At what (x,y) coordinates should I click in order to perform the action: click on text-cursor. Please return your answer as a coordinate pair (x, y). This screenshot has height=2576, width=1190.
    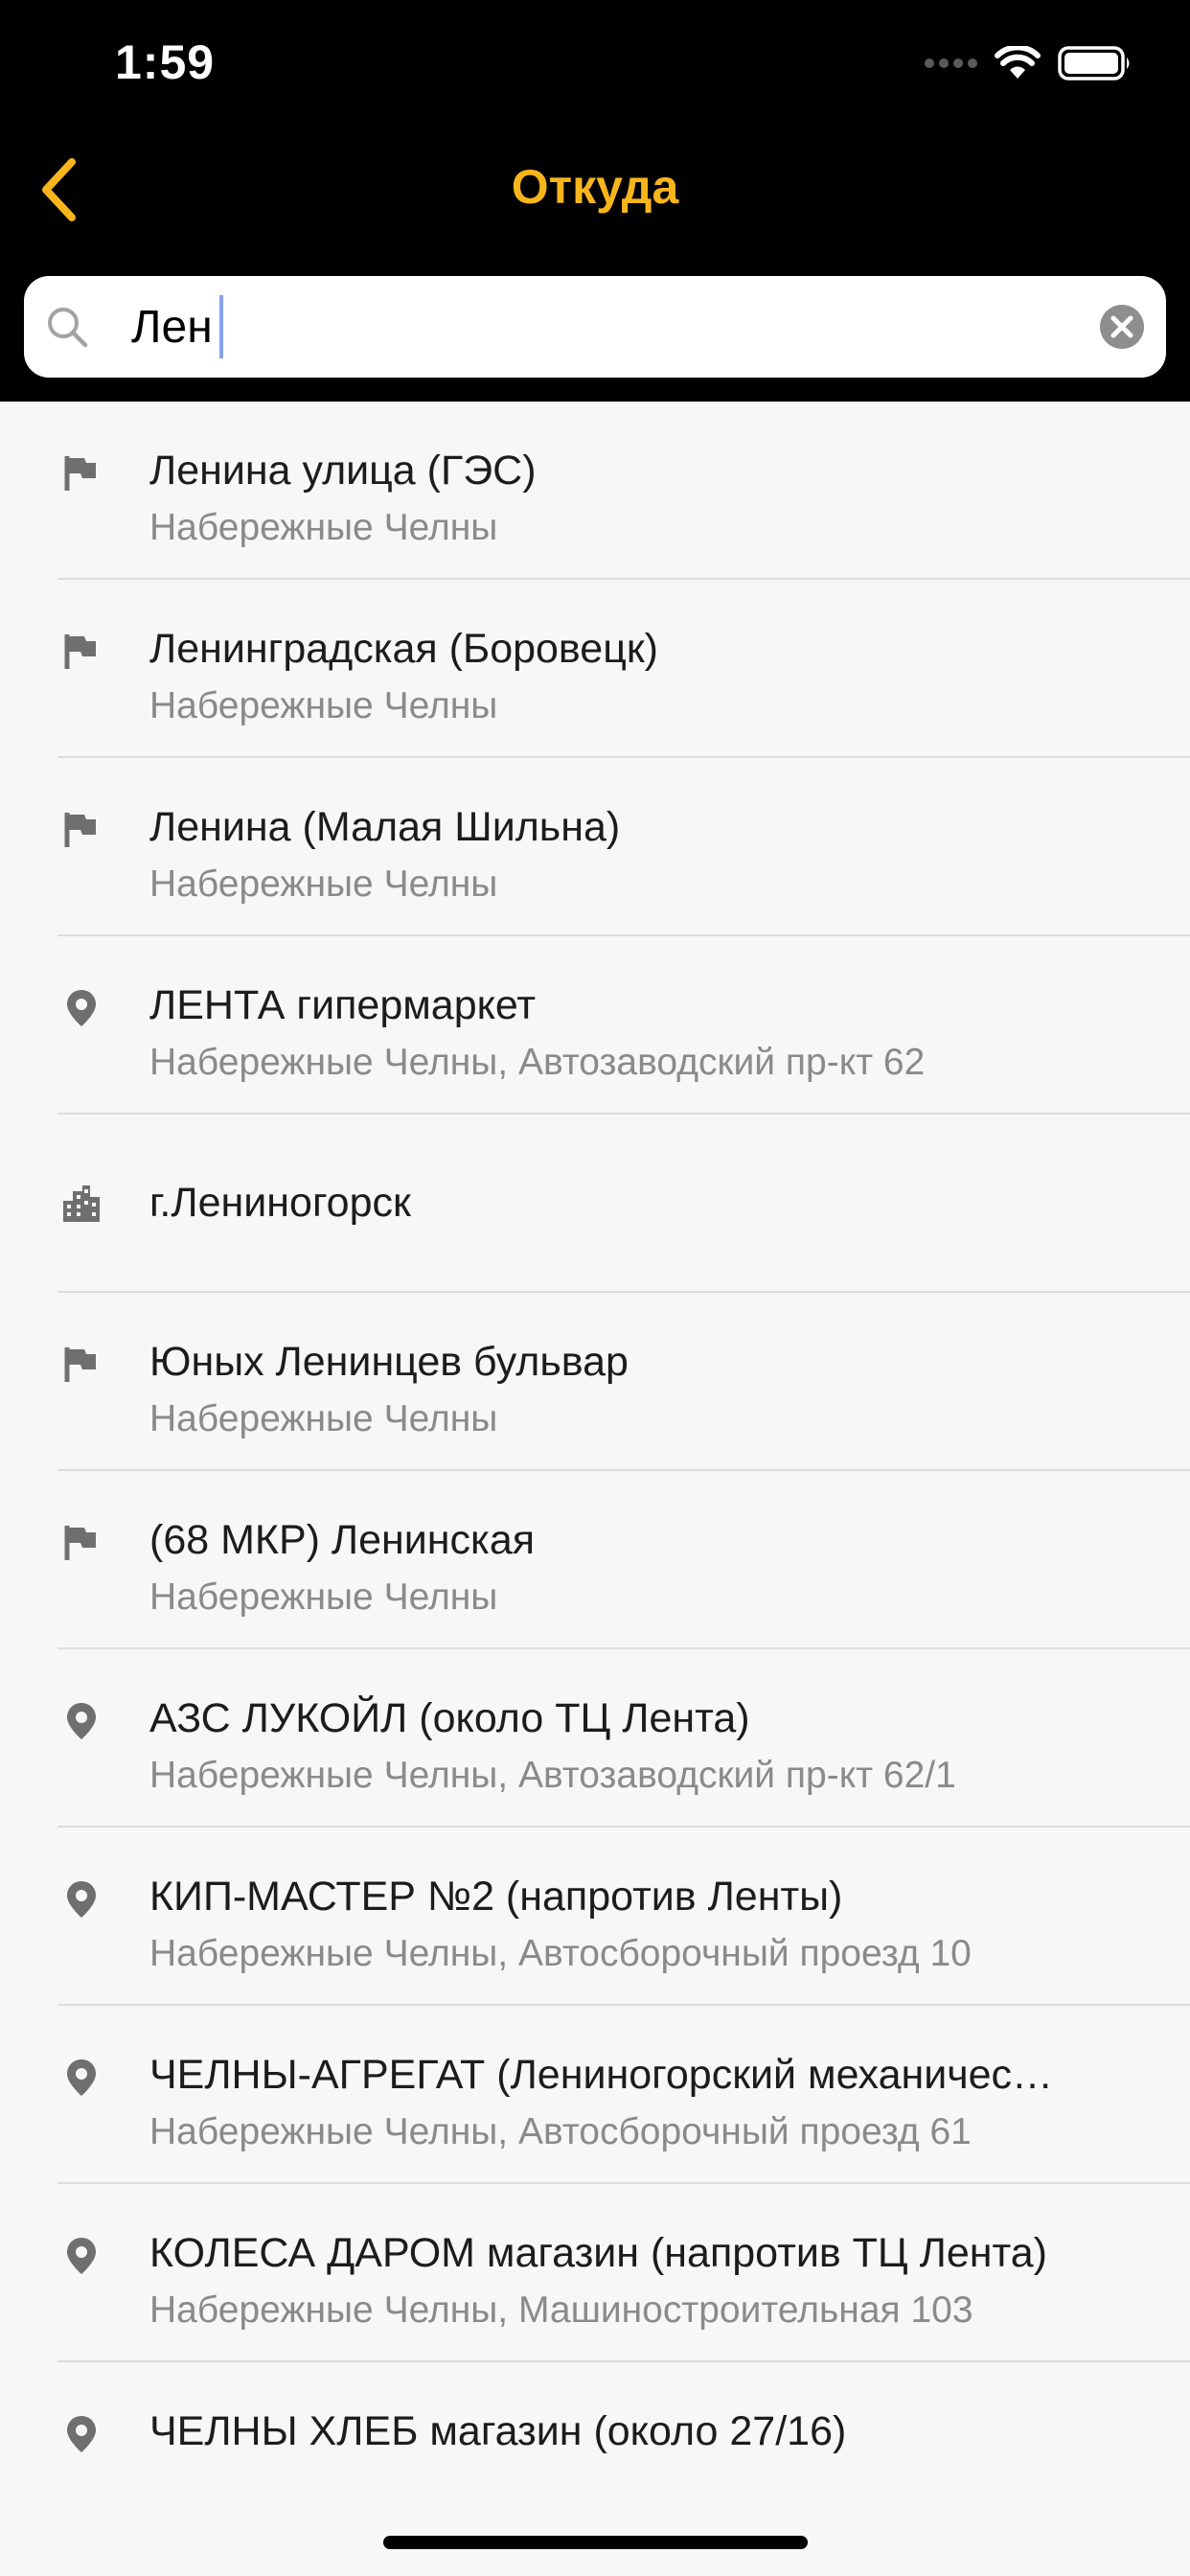
    Looking at the image, I should click on (221, 327).